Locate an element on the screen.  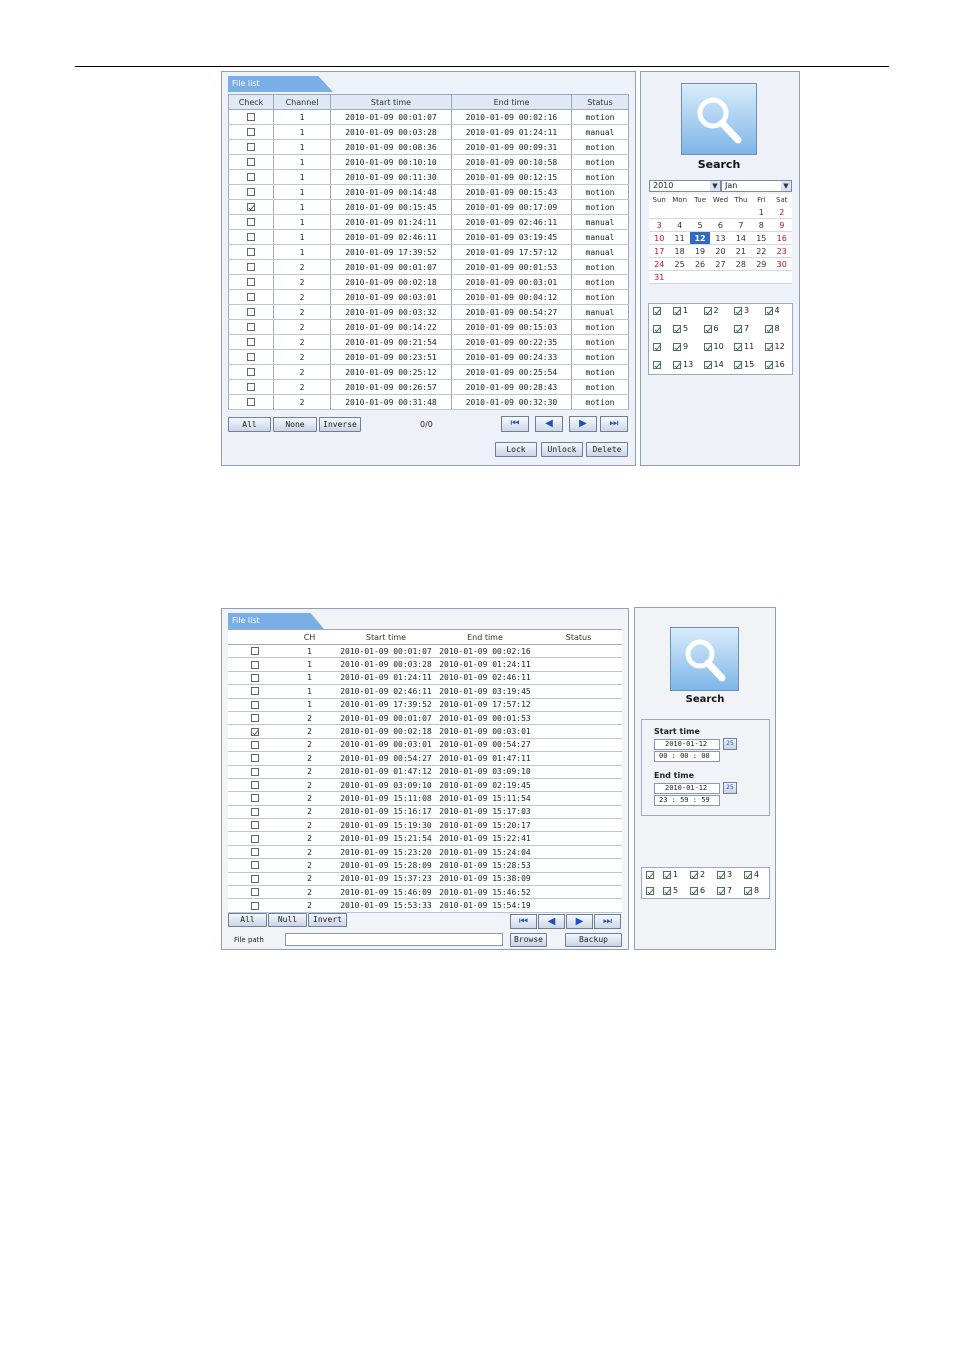
table-row: 2 2010-01-09 15:37:23 2010-01-09 15:38:09 is located at coordinates (425, 879).